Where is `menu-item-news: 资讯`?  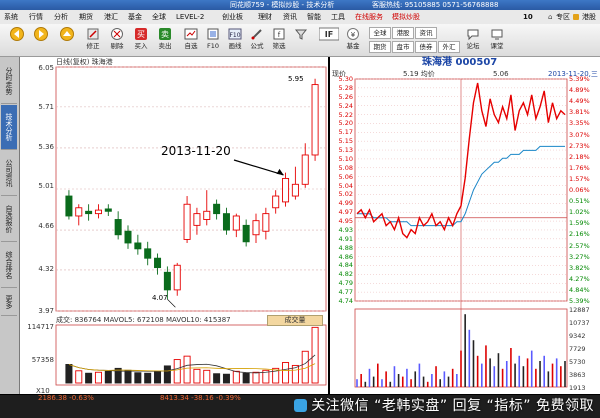
menu-item-news: 资讯 is located at coordinates (290, 17).